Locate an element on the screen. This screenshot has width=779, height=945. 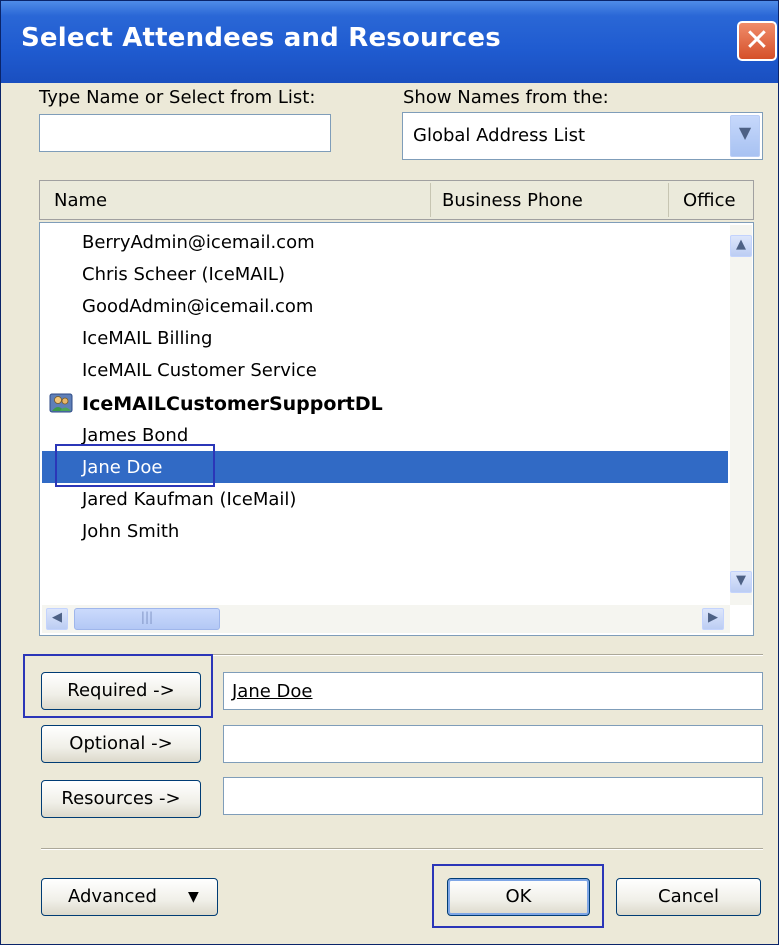
grip-icon: ||| is located at coordinates (147, 617).